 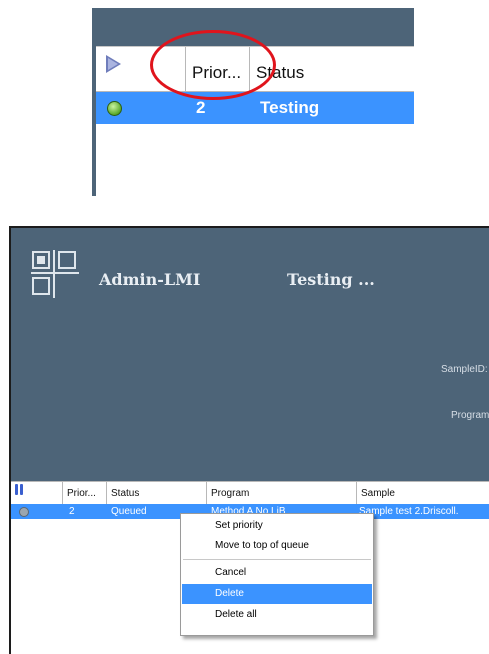 I want to click on menu-separator, so click(x=277, y=559).